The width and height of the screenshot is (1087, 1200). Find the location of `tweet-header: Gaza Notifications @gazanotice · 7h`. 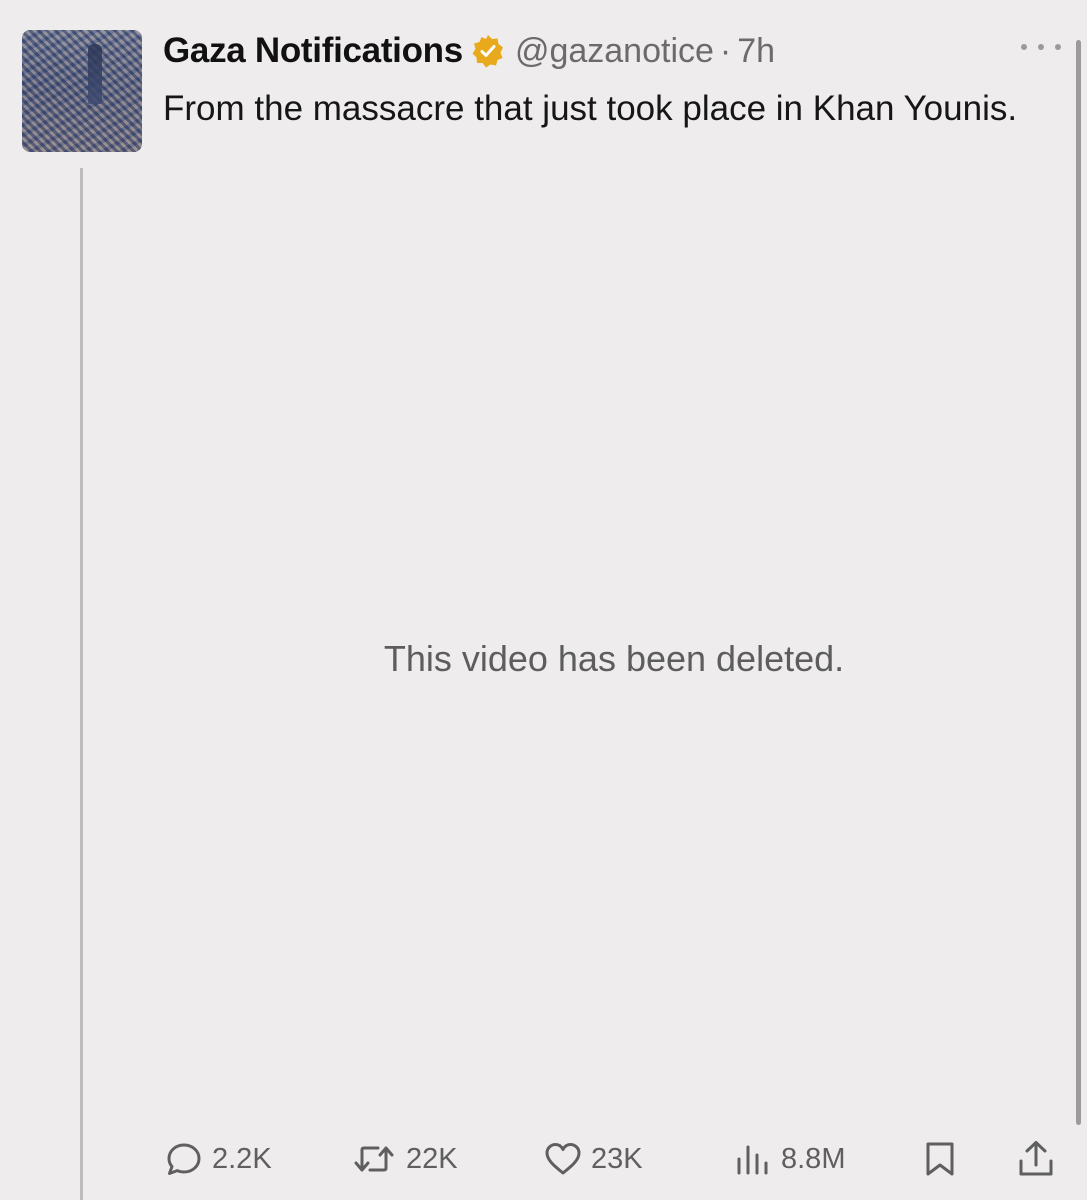

tweet-header: Gaza Notifications @gazanotice · 7h is located at coordinates (469, 51).